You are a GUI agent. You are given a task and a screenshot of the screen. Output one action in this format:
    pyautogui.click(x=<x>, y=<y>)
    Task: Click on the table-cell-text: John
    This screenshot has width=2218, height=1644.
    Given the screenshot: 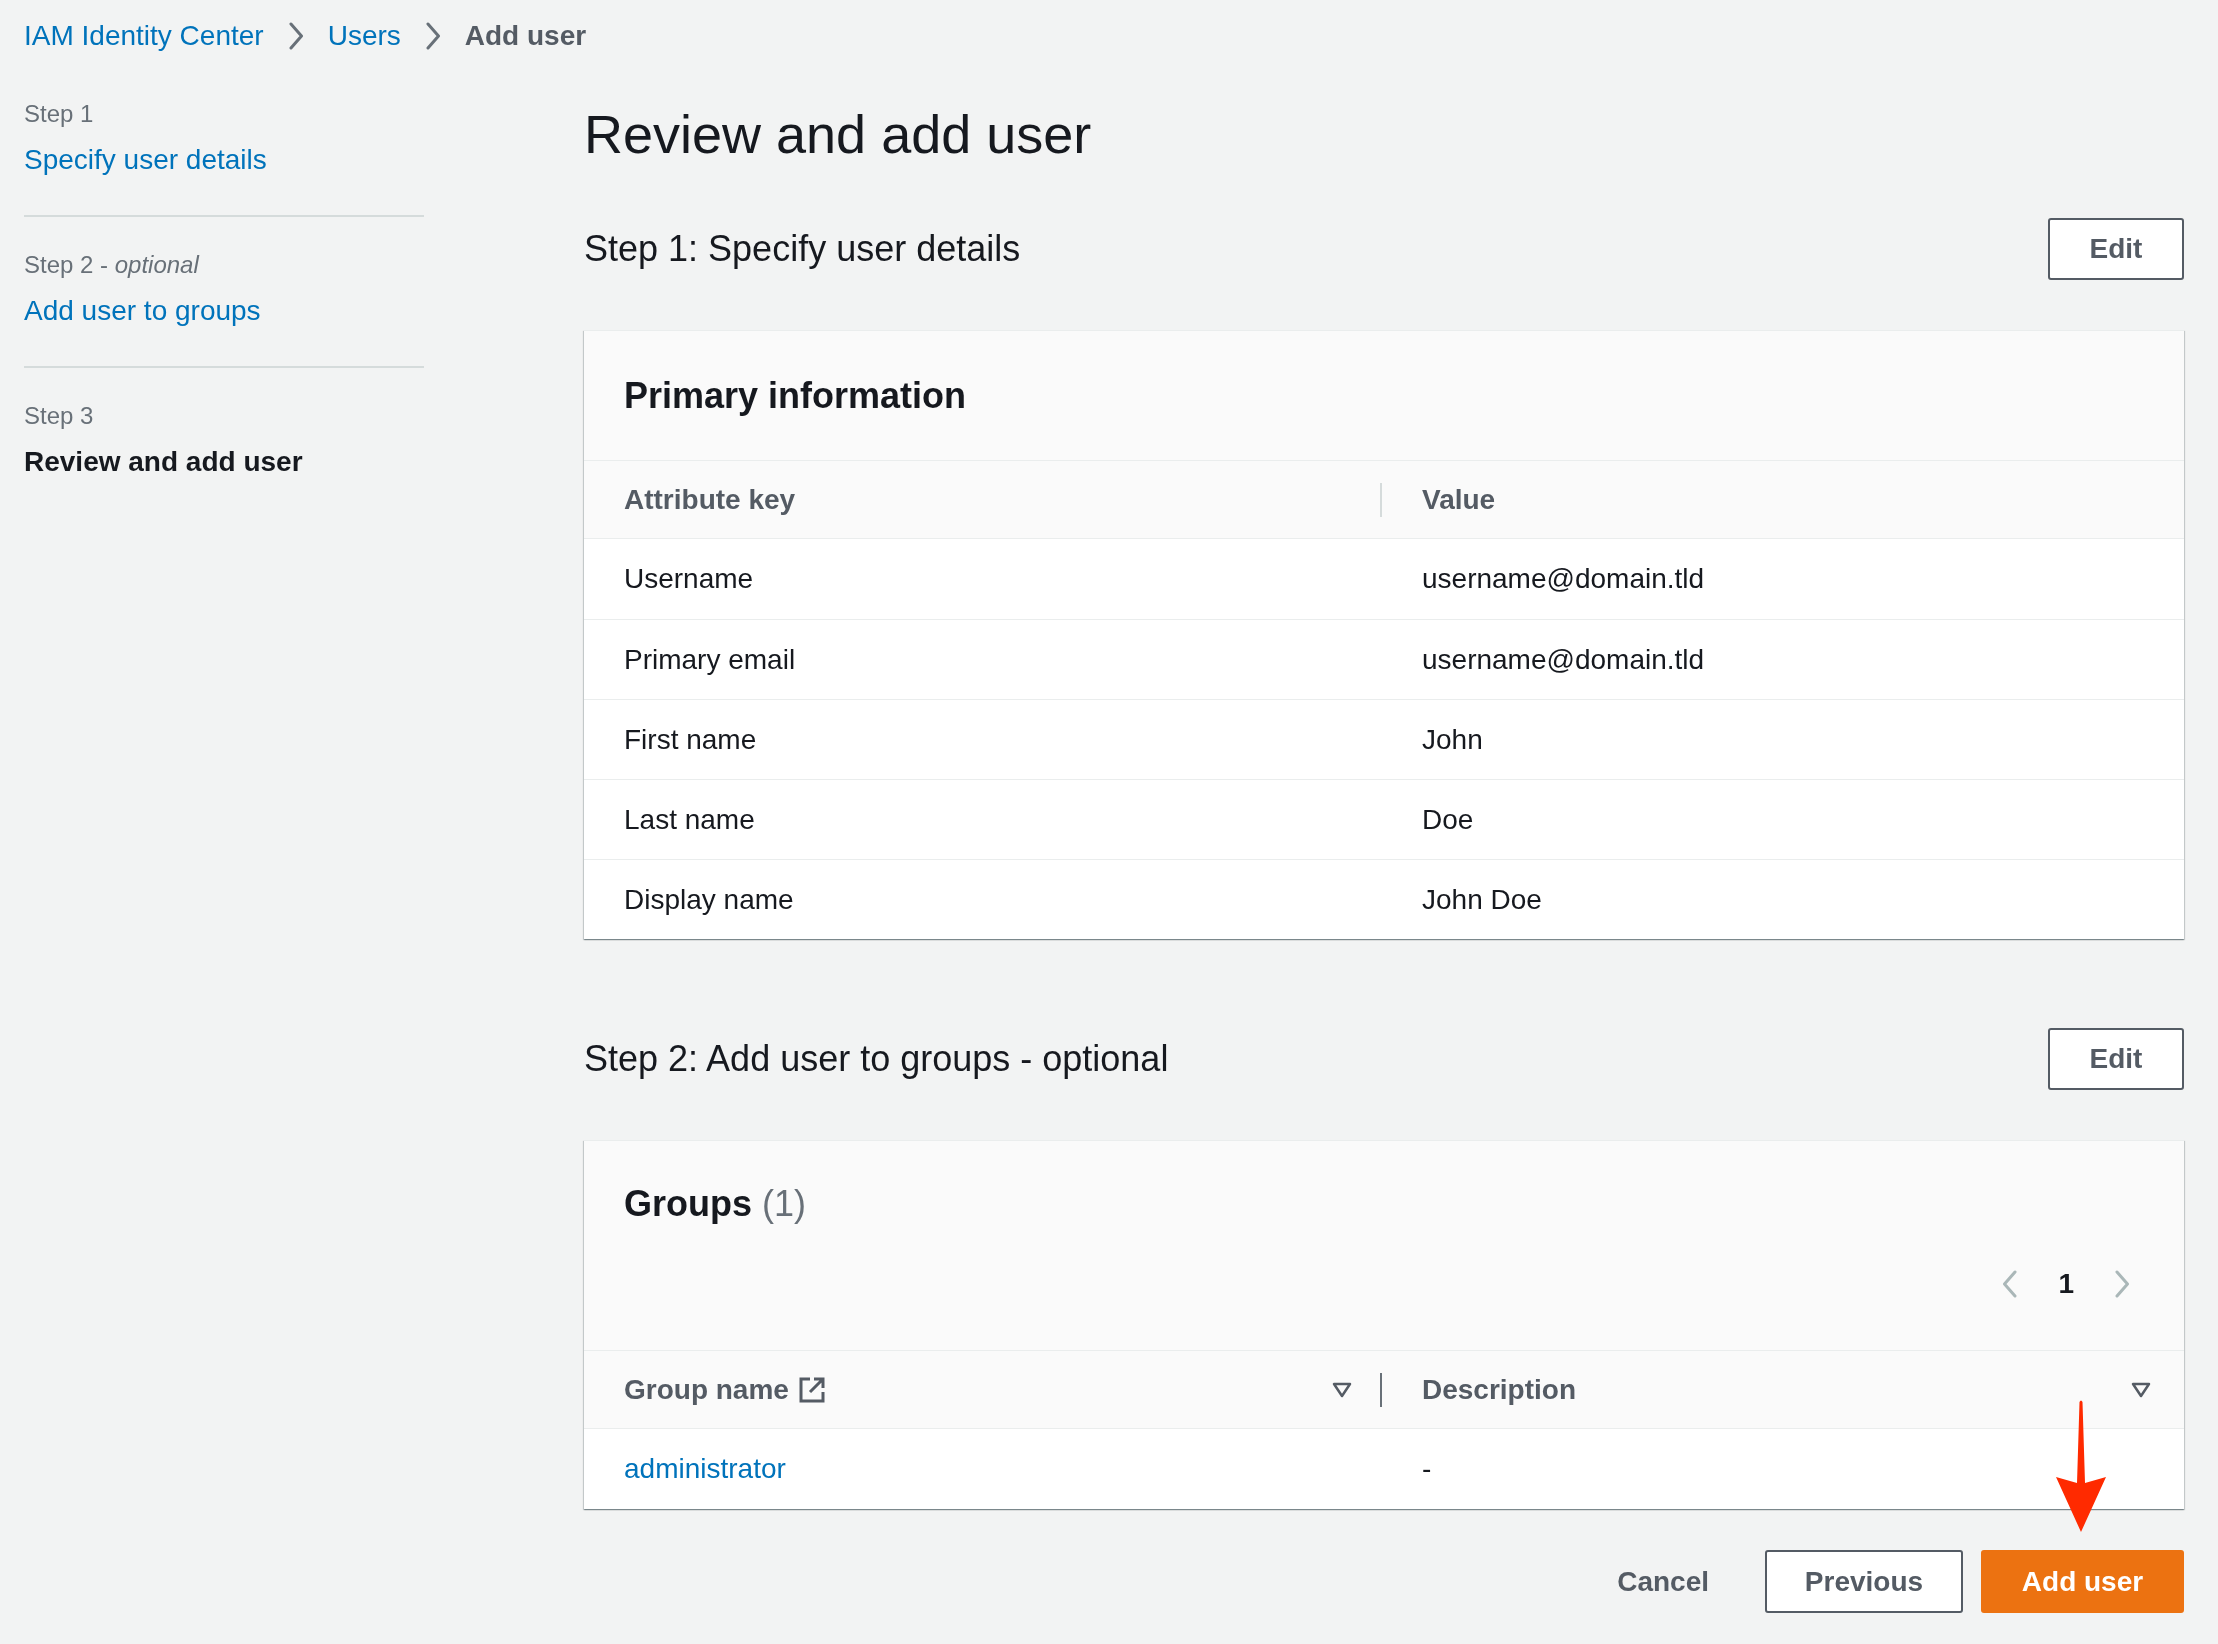 What is the action you would take?
    pyautogui.click(x=1452, y=739)
    